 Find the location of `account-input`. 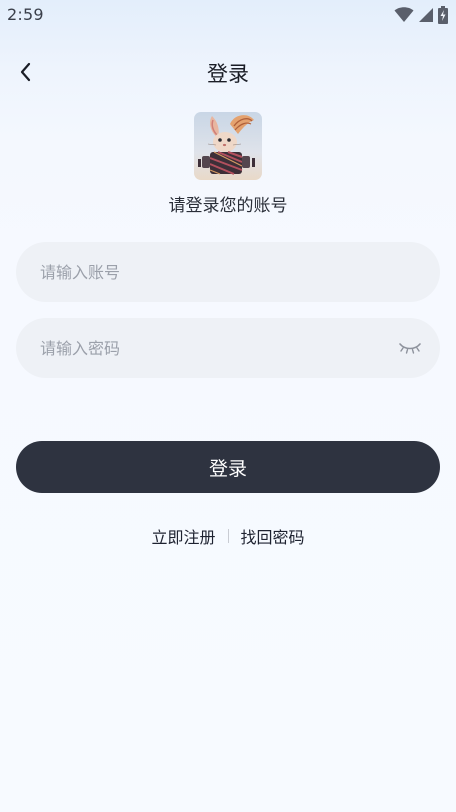

account-input is located at coordinates (210, 272).